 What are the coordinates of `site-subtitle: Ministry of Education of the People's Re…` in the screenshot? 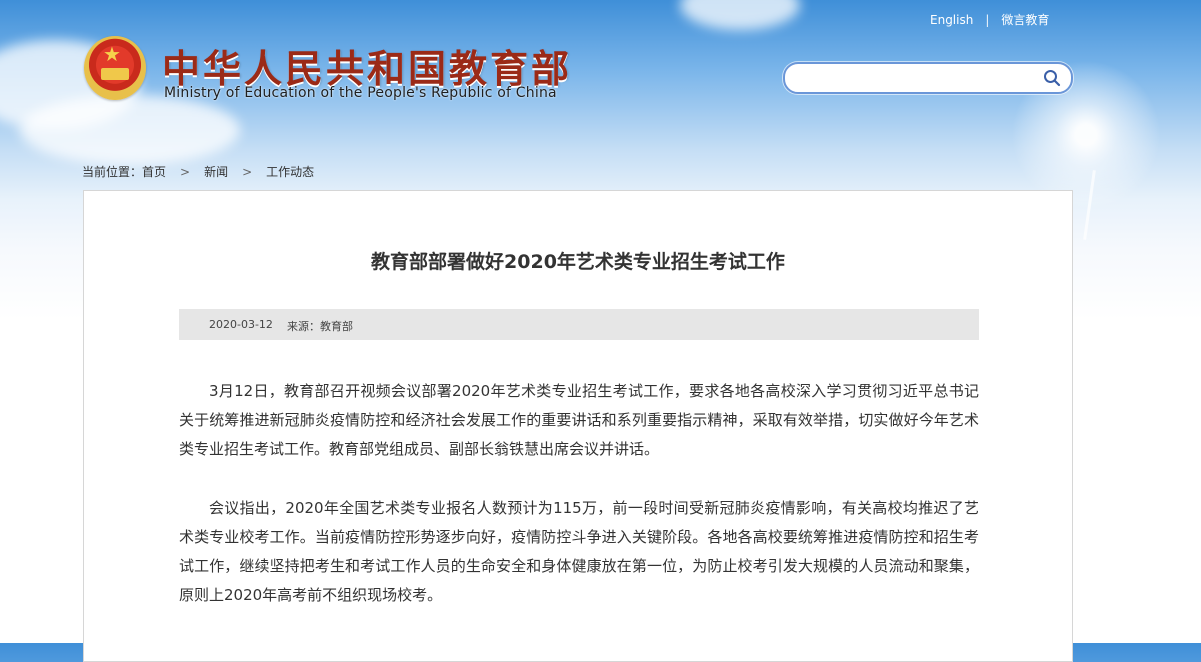 It's located at (360, 93).